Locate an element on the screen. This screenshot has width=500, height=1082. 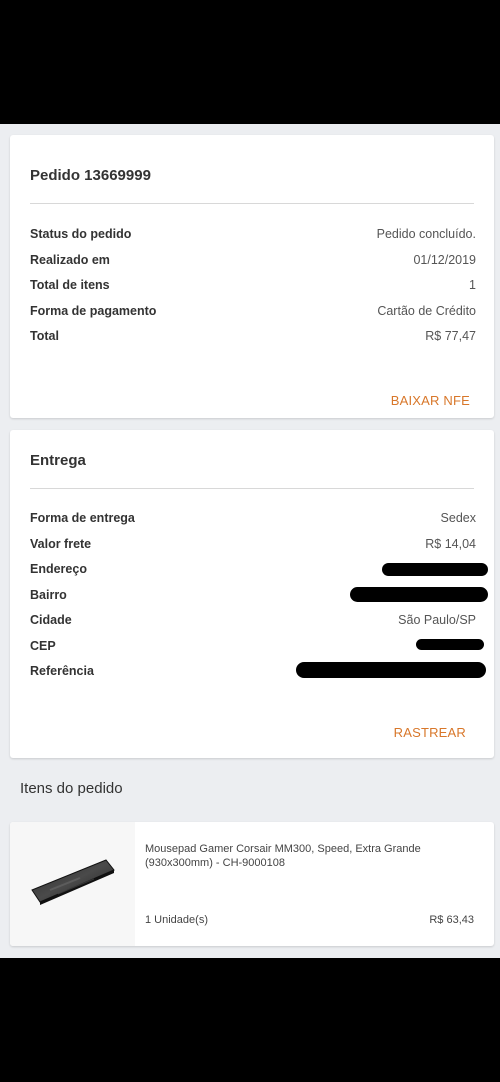
row-value: 1 is located at coordinates (472, 285).